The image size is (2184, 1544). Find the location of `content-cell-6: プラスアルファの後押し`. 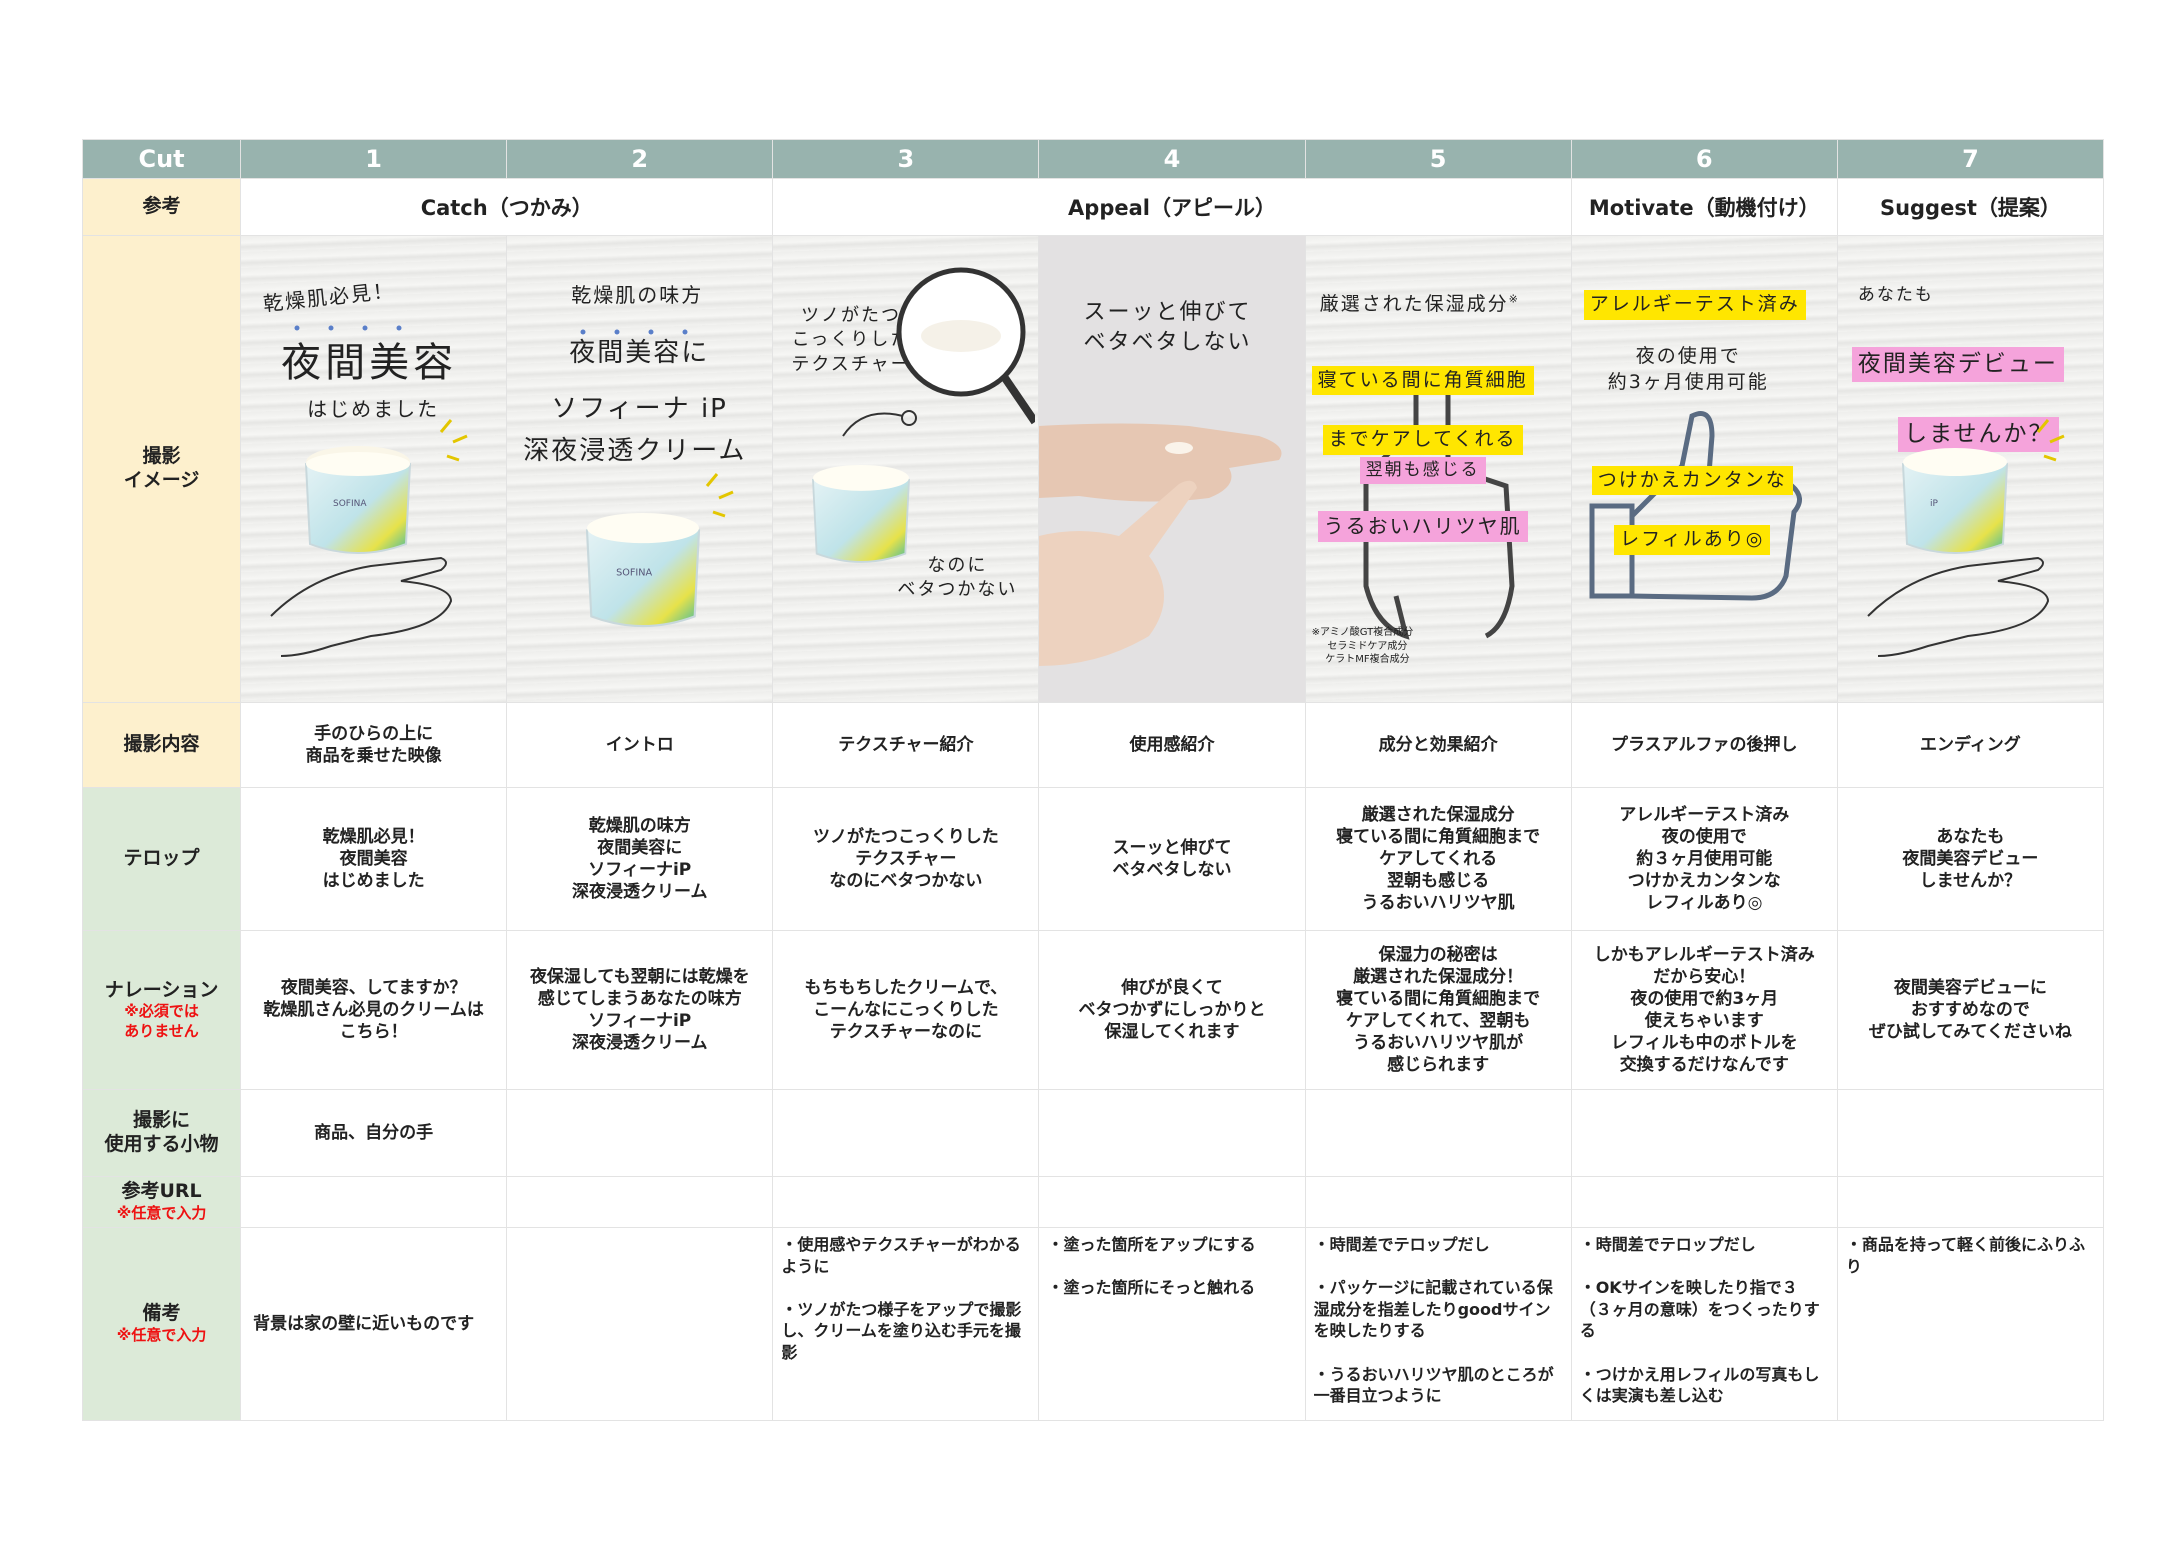

content-cell-6: プラスアルファの後押し is located at coordinates (1704, 745).